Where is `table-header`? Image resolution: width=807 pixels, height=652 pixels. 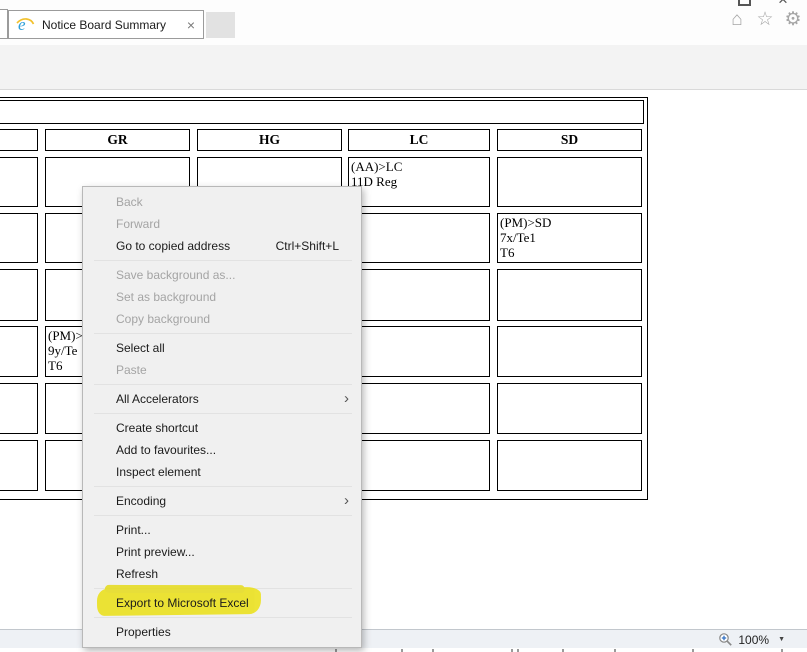
table-header is located at coordinates (19, 140).